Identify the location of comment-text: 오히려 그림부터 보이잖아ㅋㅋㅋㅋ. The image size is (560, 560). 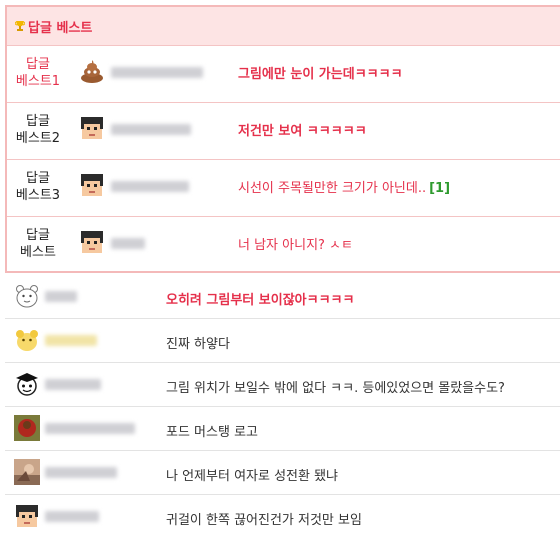
(260, 298).